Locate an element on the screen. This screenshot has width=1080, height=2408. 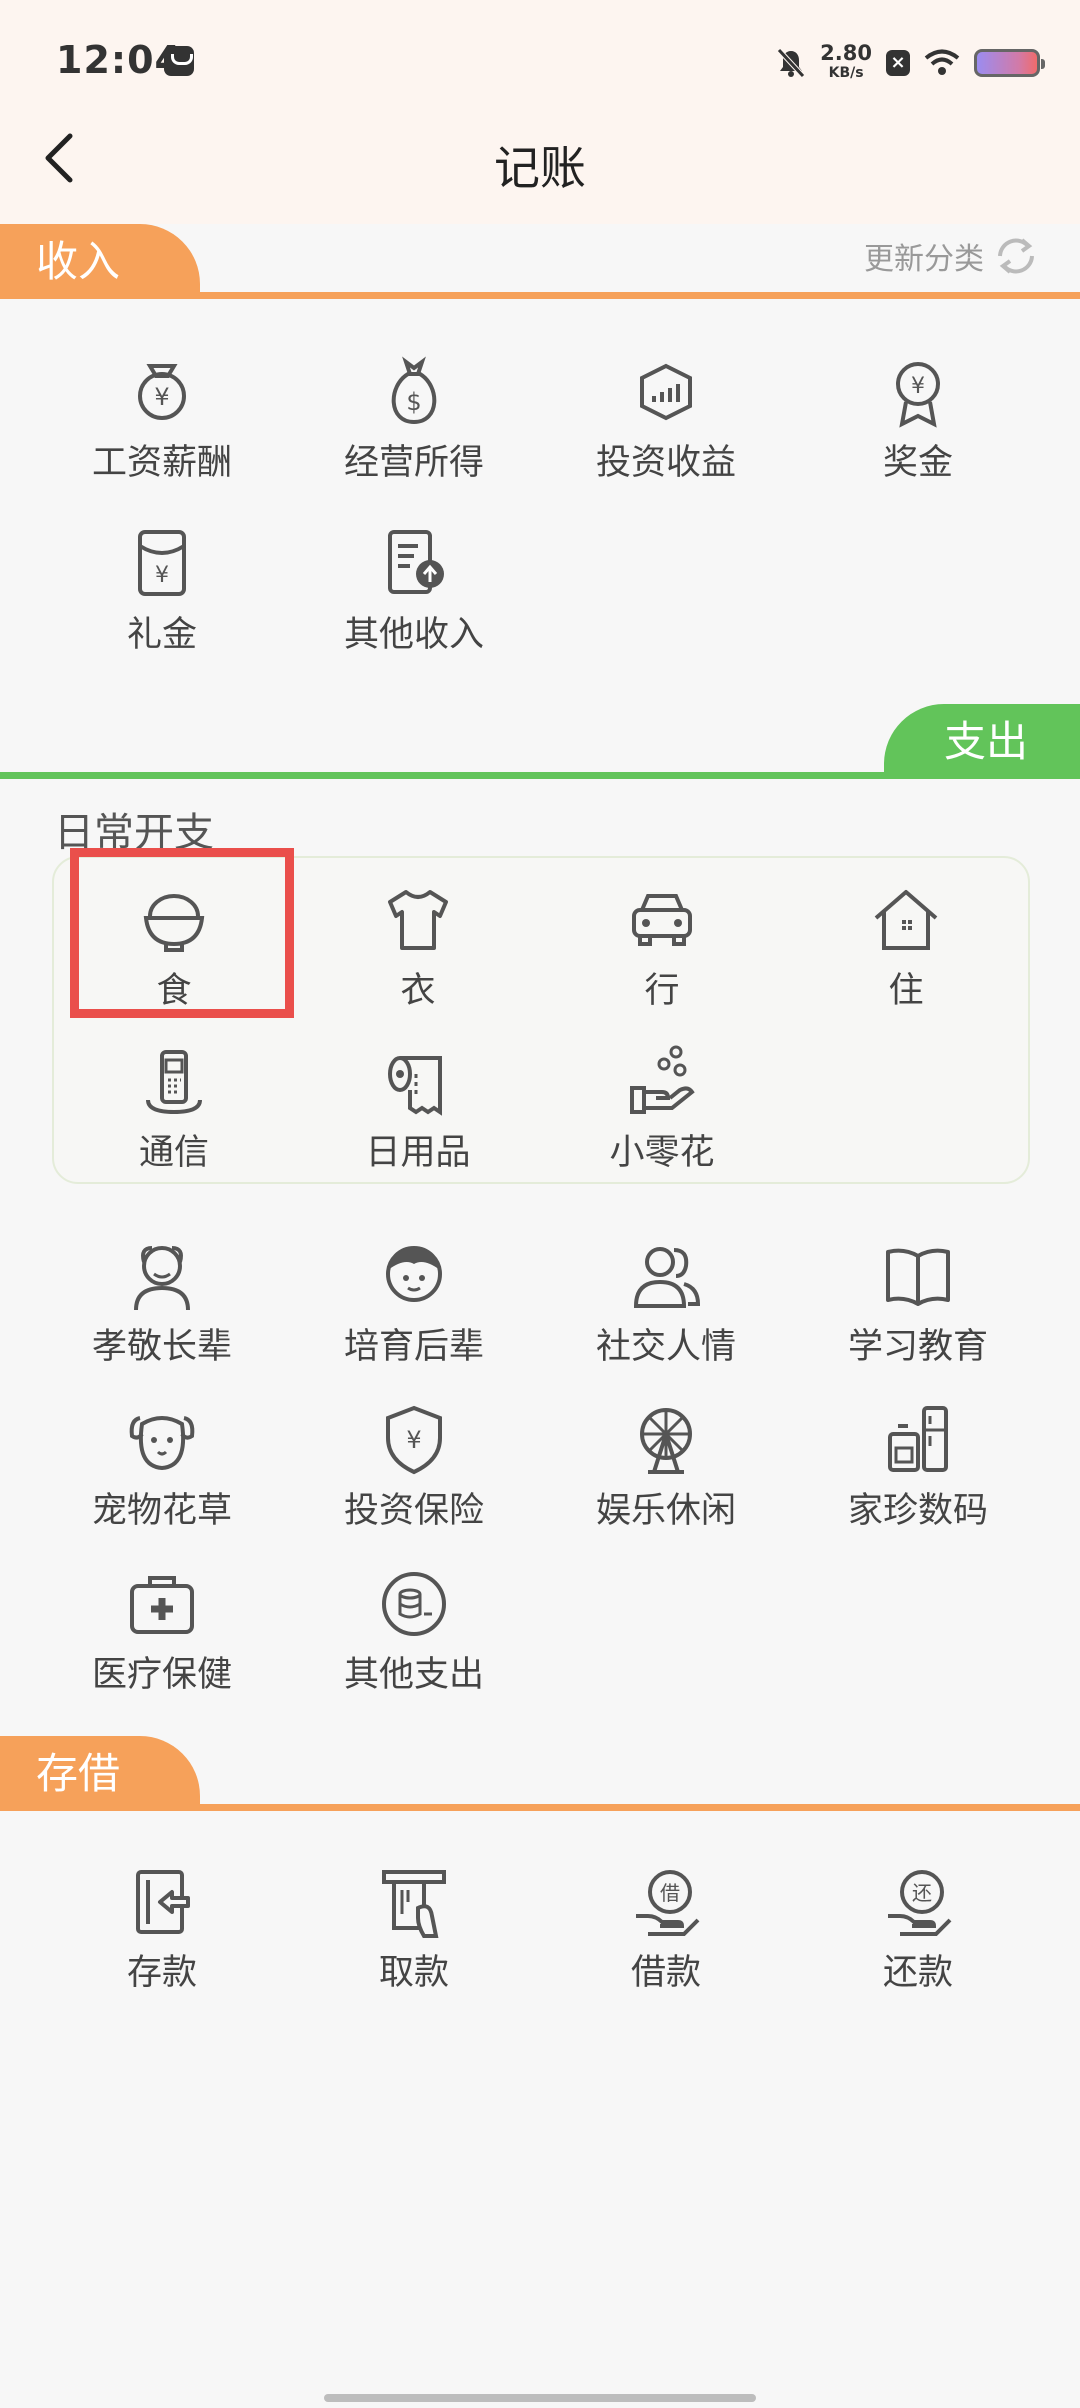
battery-icon is located at coordinates (1009, 63).